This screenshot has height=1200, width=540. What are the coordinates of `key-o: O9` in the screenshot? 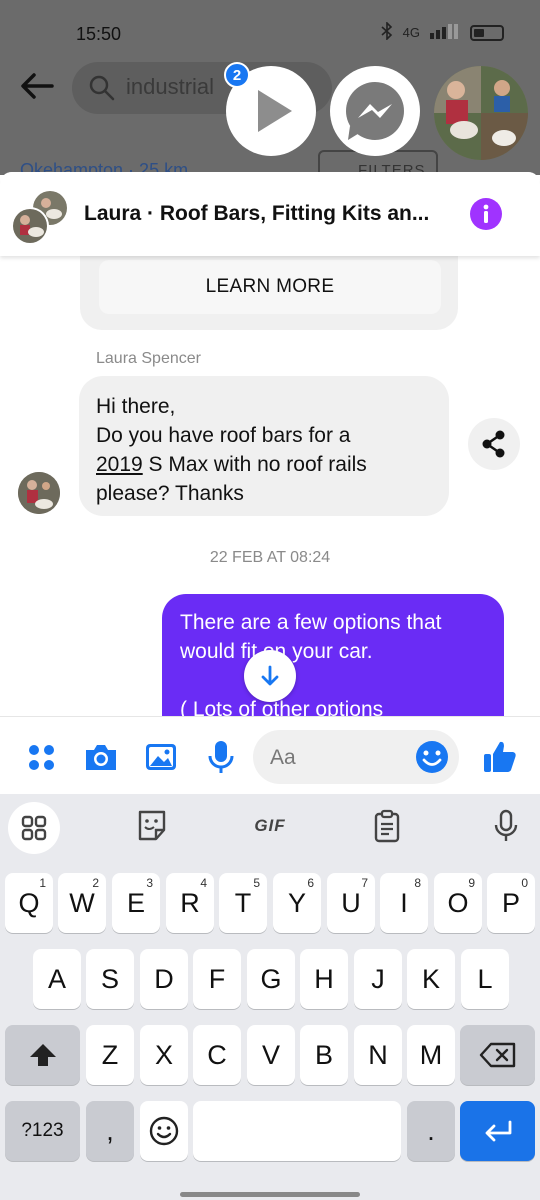 It's located at (458, 903).